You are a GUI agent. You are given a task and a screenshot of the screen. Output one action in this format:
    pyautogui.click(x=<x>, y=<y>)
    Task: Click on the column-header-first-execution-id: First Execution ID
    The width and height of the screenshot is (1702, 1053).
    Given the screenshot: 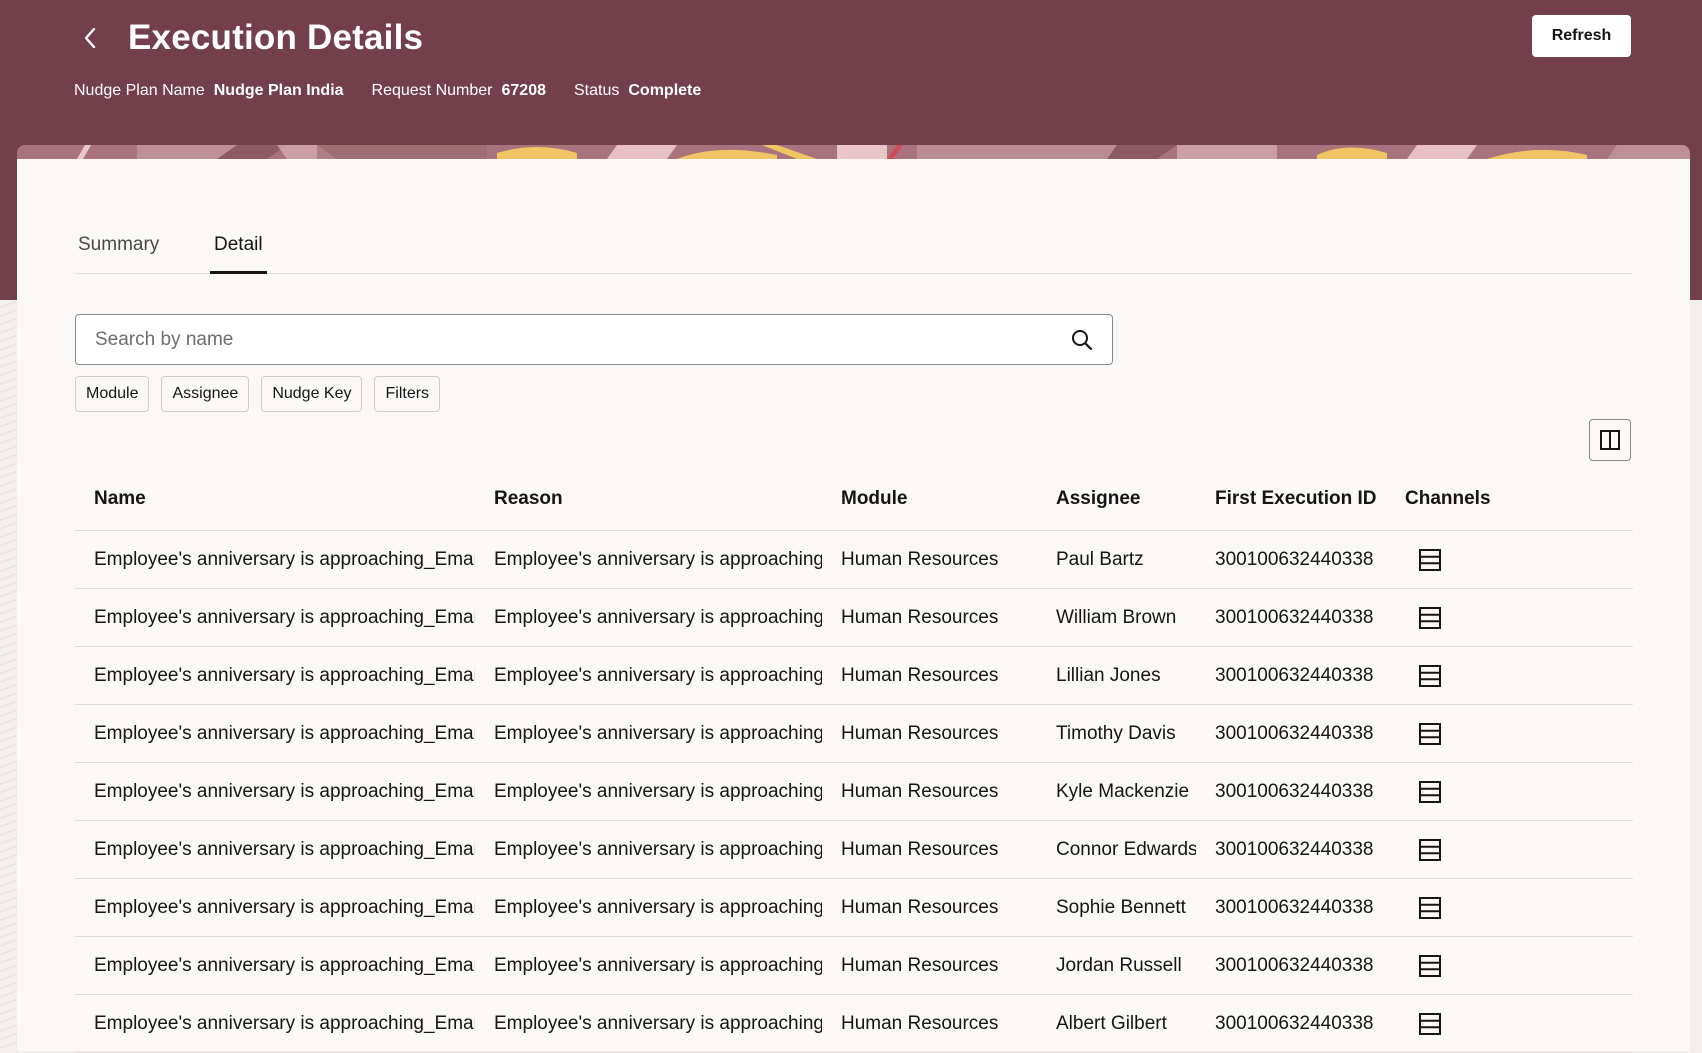 What is the action you would take?
    pyautogui.click(x=1291, y=499)
    